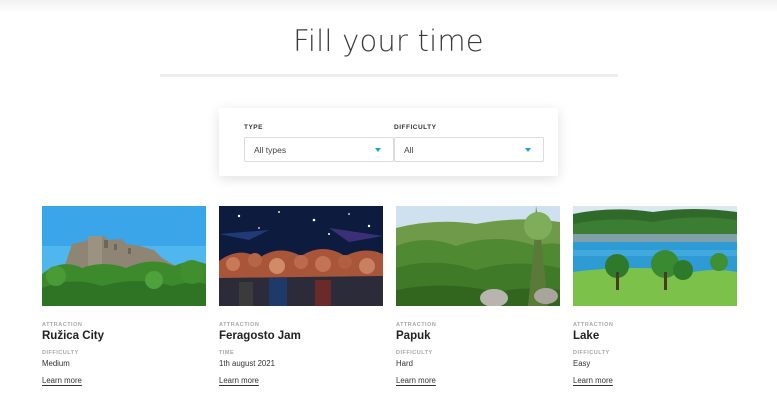  I want to click on card-detail-value: Easy, so click(582, 363).